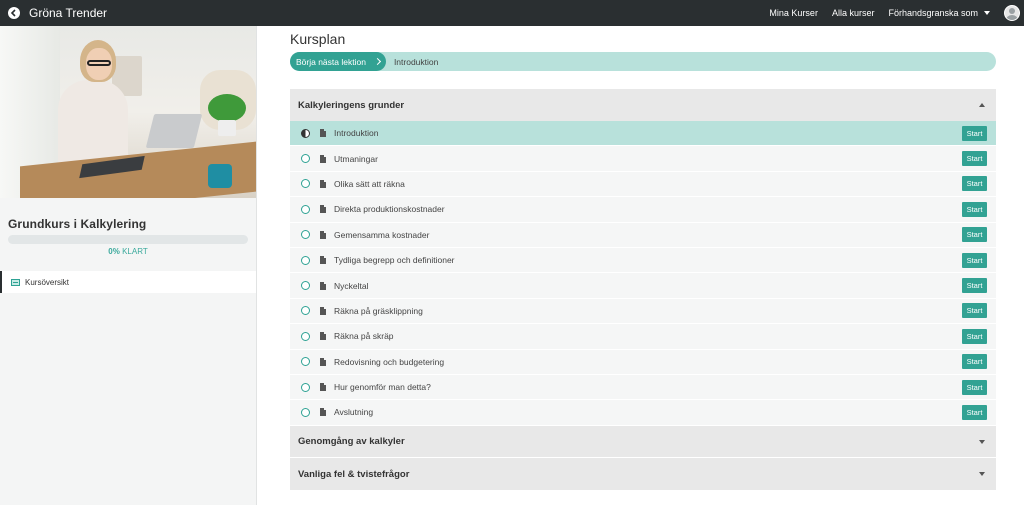 This screenshot has width=1024, height=505. What do you see at coordinates (128, 282) in the screenshot?
I see `sidebar-item-course-overview: Kursöversikt` at bounding box center [128, 282].